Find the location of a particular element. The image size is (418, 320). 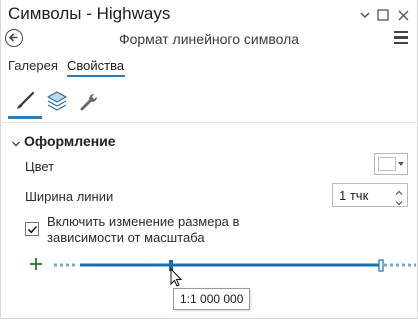

line-width-input: 1 тчк is located at coordinates (370, 195).